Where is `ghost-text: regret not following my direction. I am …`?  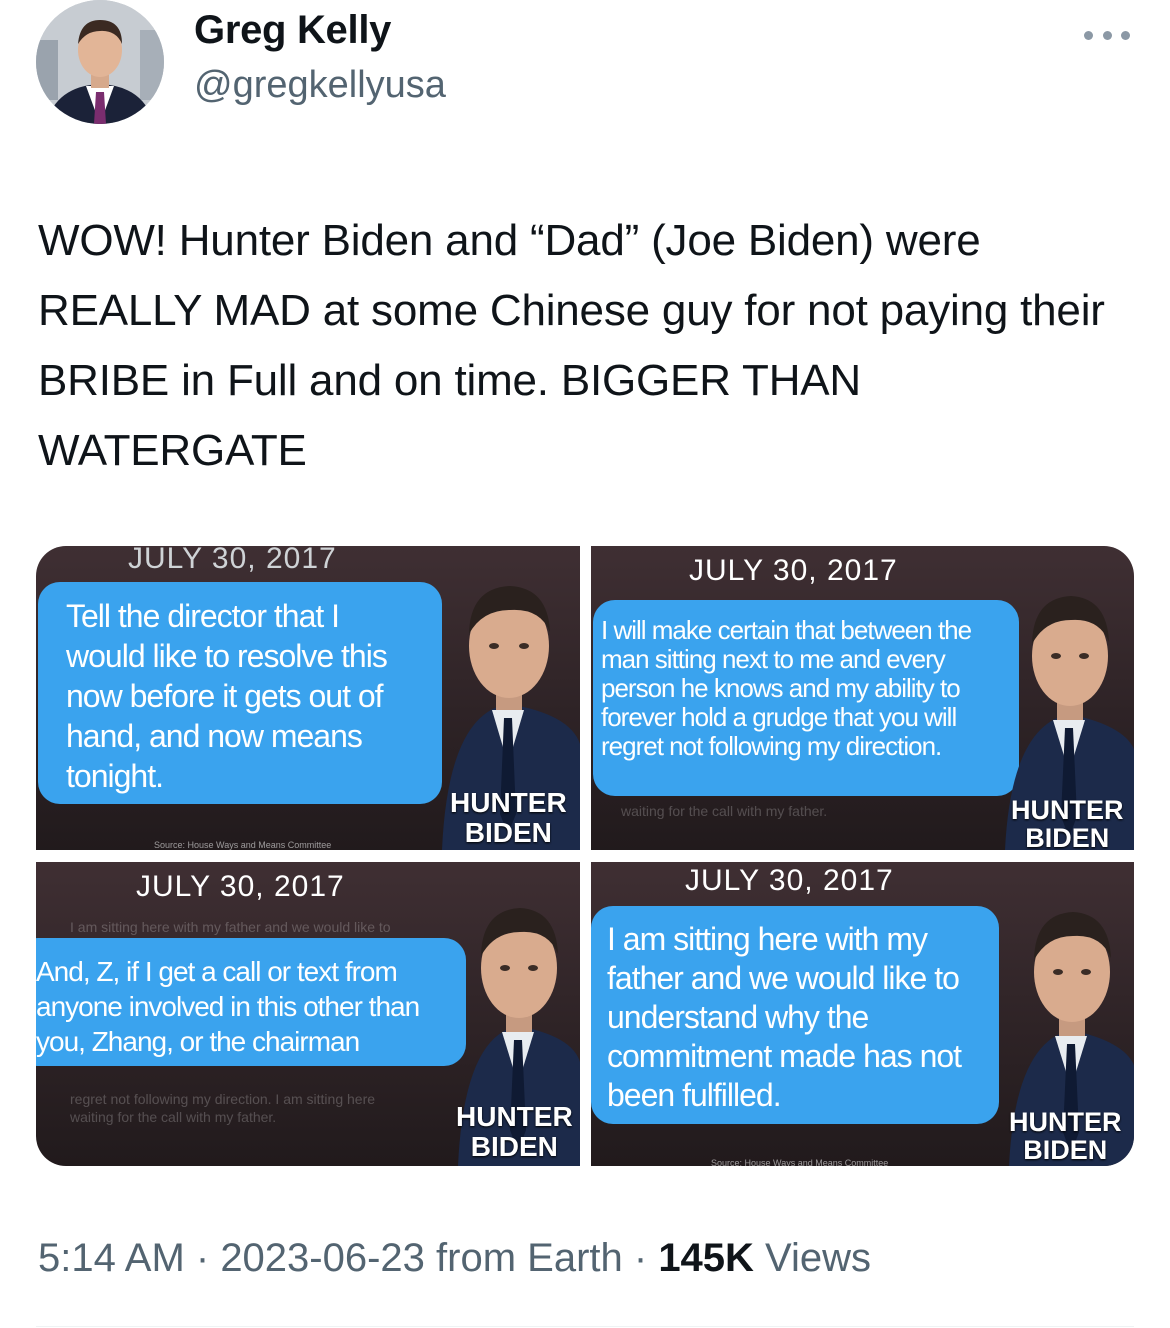 ghost-text: regret not following my direction. I am … is located at coordinates (223, 1099).